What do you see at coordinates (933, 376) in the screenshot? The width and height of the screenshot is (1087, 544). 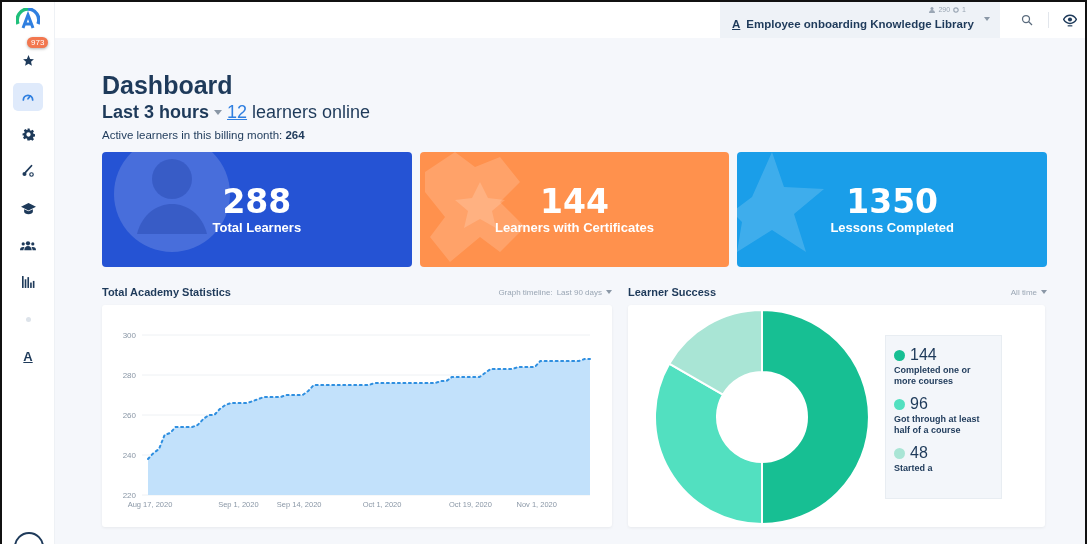 I see `legend-label: Completed one or more courses` at bounding box center [933, 376].